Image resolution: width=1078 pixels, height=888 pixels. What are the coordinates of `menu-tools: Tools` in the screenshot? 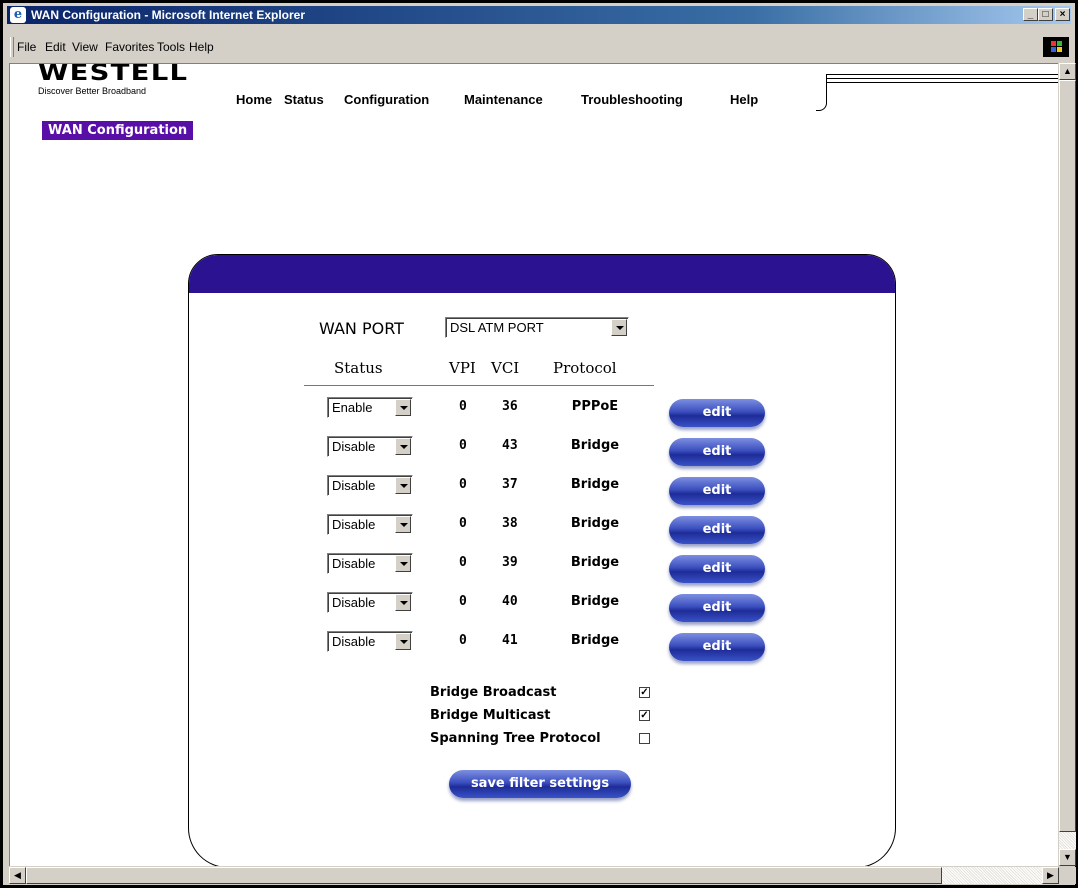 It's located at (171, 47).